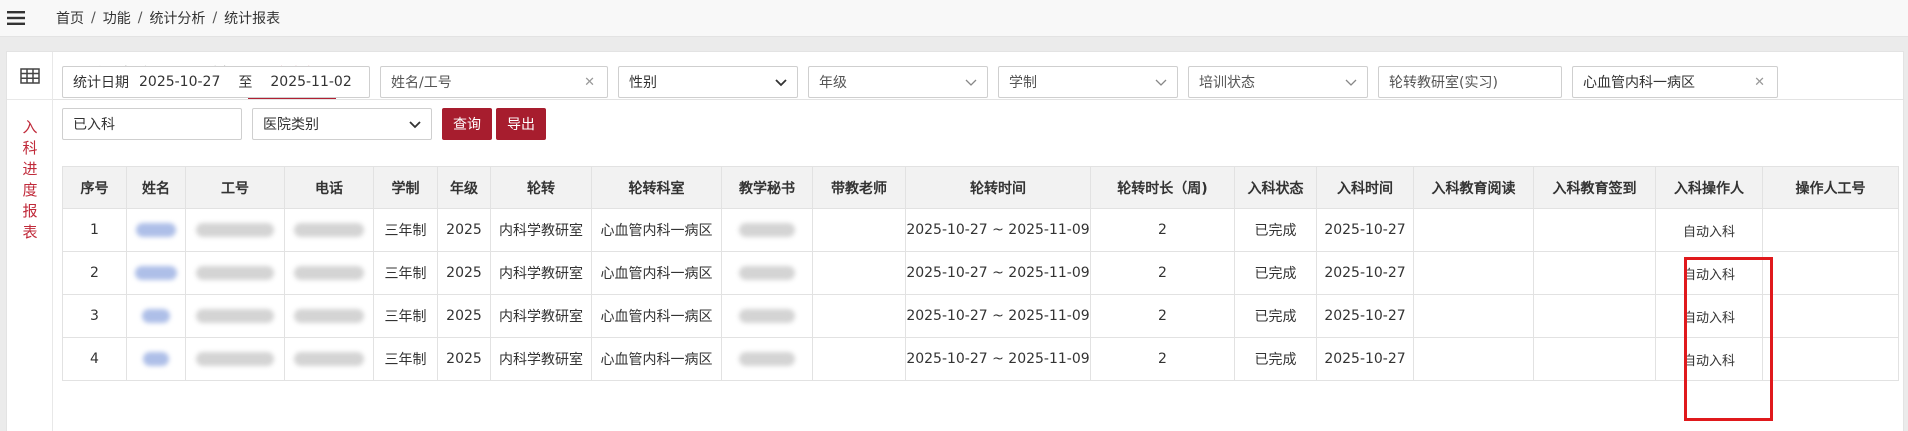 The height and width of the screenshot is (431, 1908). I want to click on ward-select: 心血管内科一病区 ✕, so click(1675, 82).